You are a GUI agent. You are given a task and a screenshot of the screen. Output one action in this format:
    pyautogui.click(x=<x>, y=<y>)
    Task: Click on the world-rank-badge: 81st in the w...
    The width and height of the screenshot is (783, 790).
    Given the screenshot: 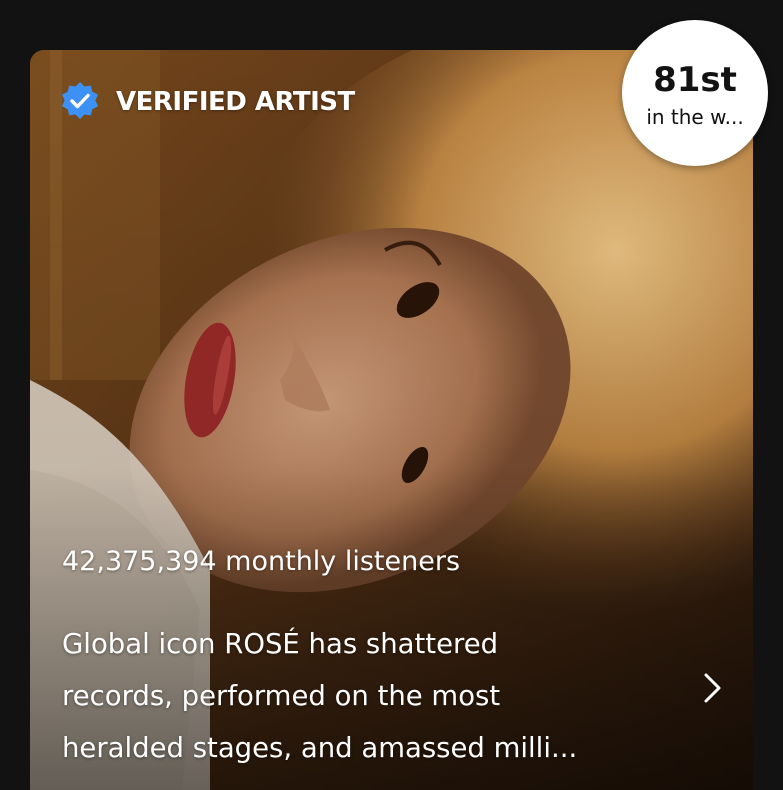 What is the action you would take?
    pyautogui.click(x=695, y=93)
    